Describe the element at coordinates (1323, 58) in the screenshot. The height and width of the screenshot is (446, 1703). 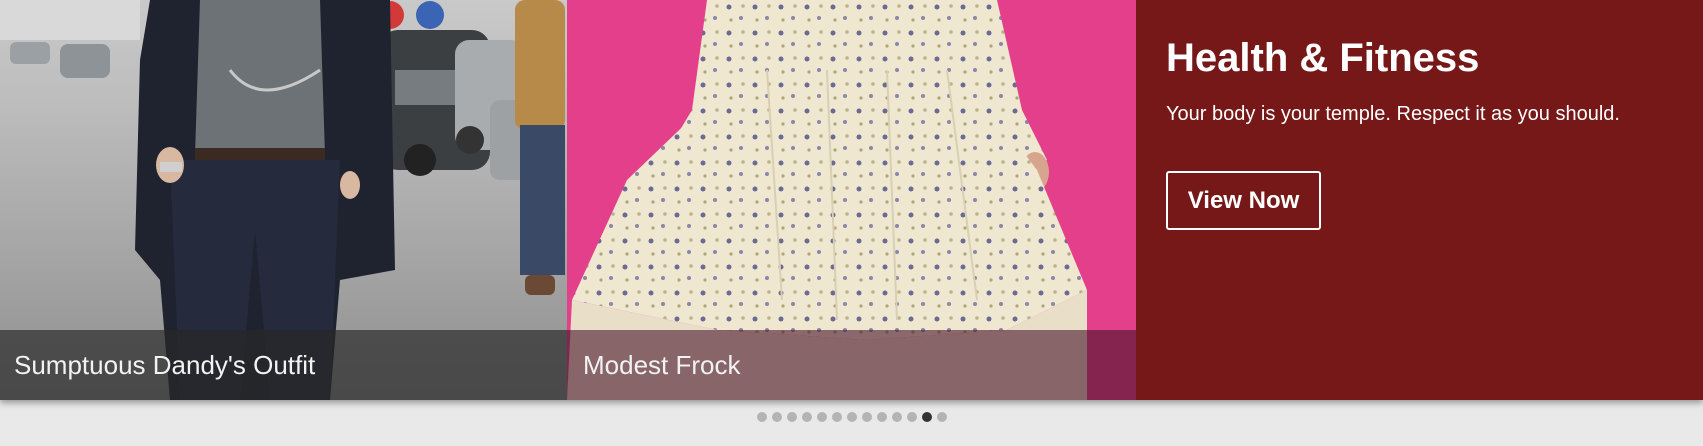
I see `promo-title: Health & Fitness` at that location.